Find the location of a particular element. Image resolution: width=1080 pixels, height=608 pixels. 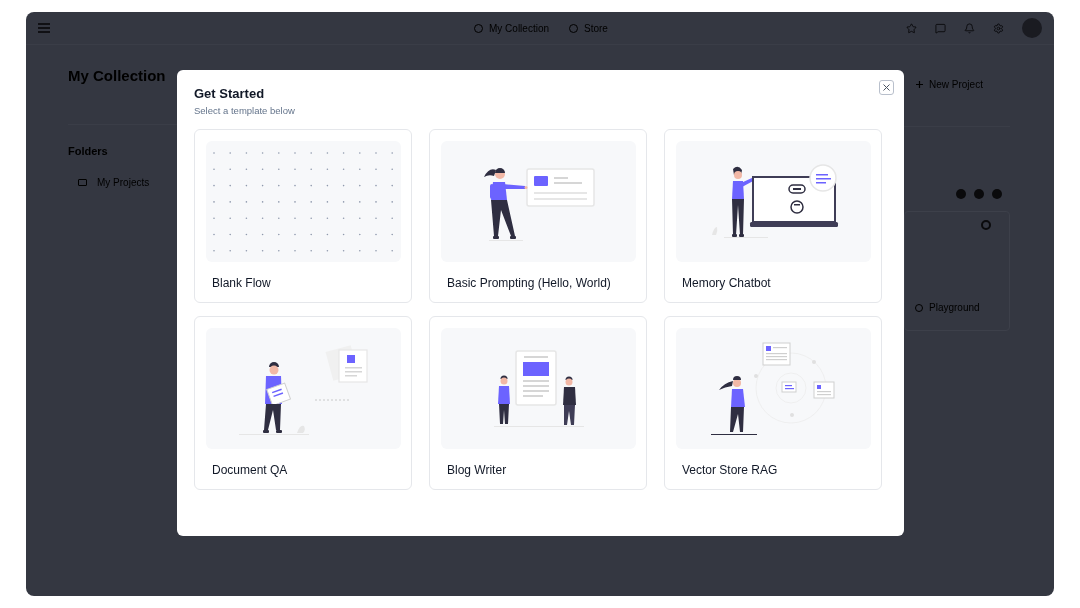

menu-icon is located at coordinates (44, 28).